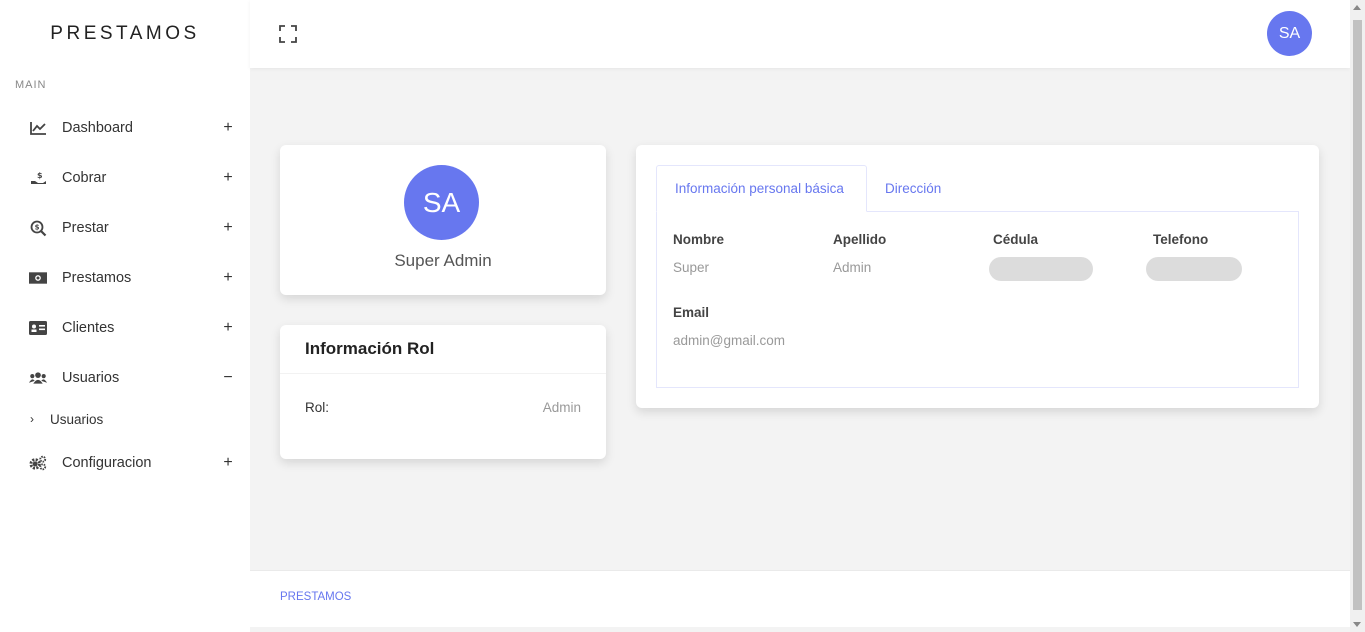 This screenshot has height=632, width=1365. I want to click on email-label: Email, so click(691, 312).